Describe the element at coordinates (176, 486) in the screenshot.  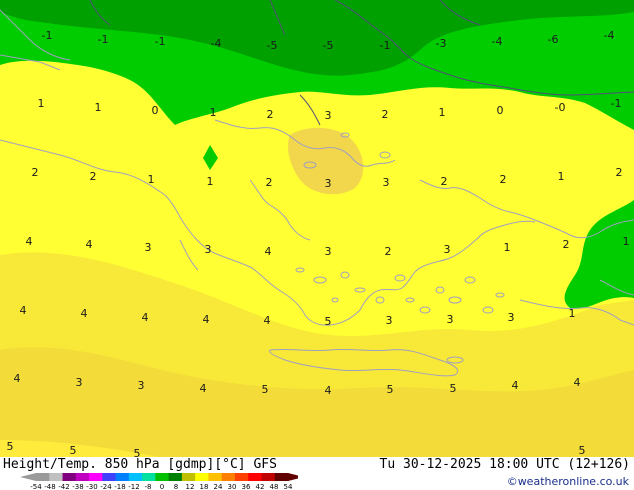
I see `colorbar-tick-label: 8` at that location.